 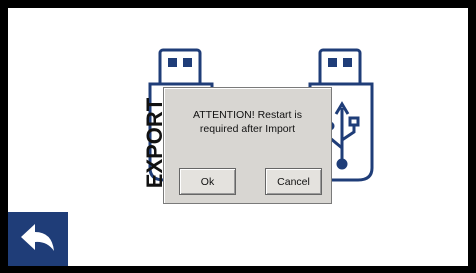 I want to click on ok-button: Ok, so click(x=207, y=181).